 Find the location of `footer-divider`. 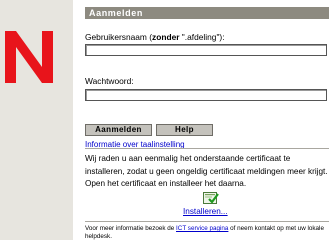

footer-divider is located at coordinates (207, 221).